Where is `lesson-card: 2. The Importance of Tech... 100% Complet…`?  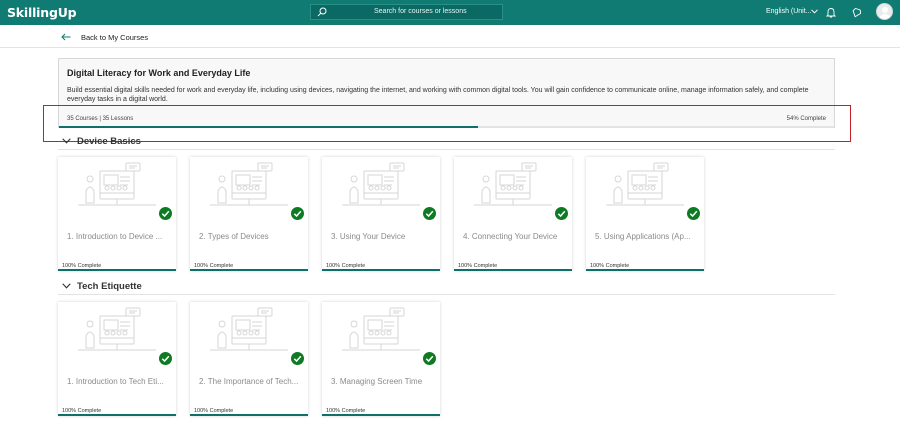
lesson-card: 2. The Importance of Tech... 100% Complet… is located at coordinates (249, 359).